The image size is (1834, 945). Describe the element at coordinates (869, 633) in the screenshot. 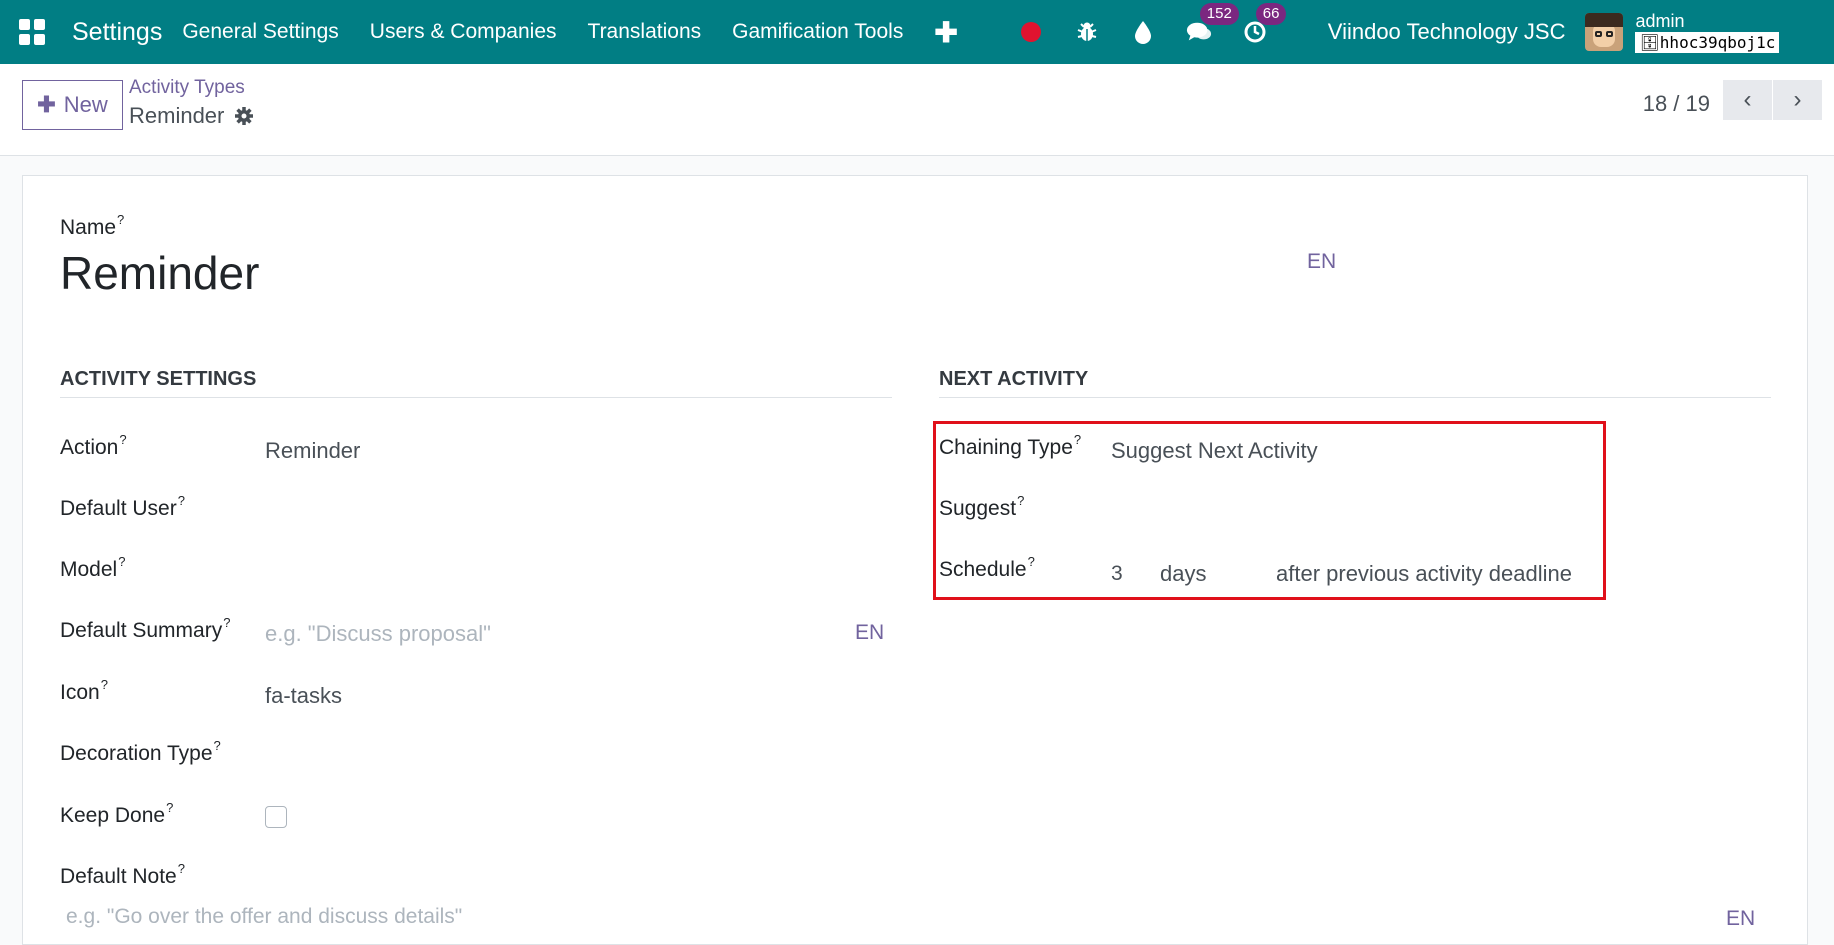

I see `summary-lang-button: EN` at that location.